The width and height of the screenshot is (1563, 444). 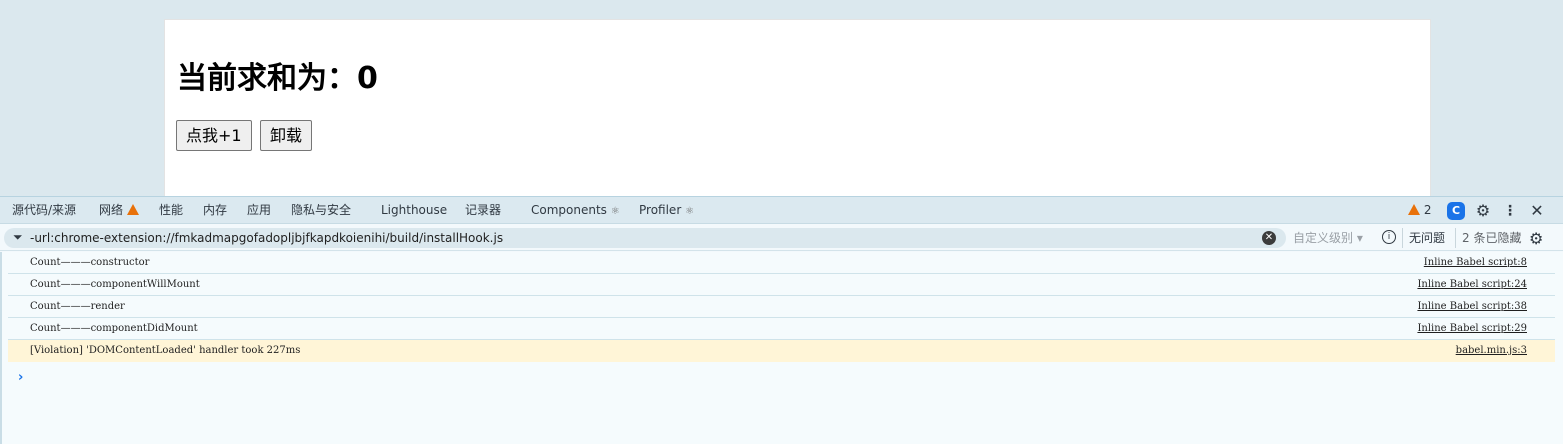 I want to click on tab-network-label: 网络, so click(x=111, y=210).